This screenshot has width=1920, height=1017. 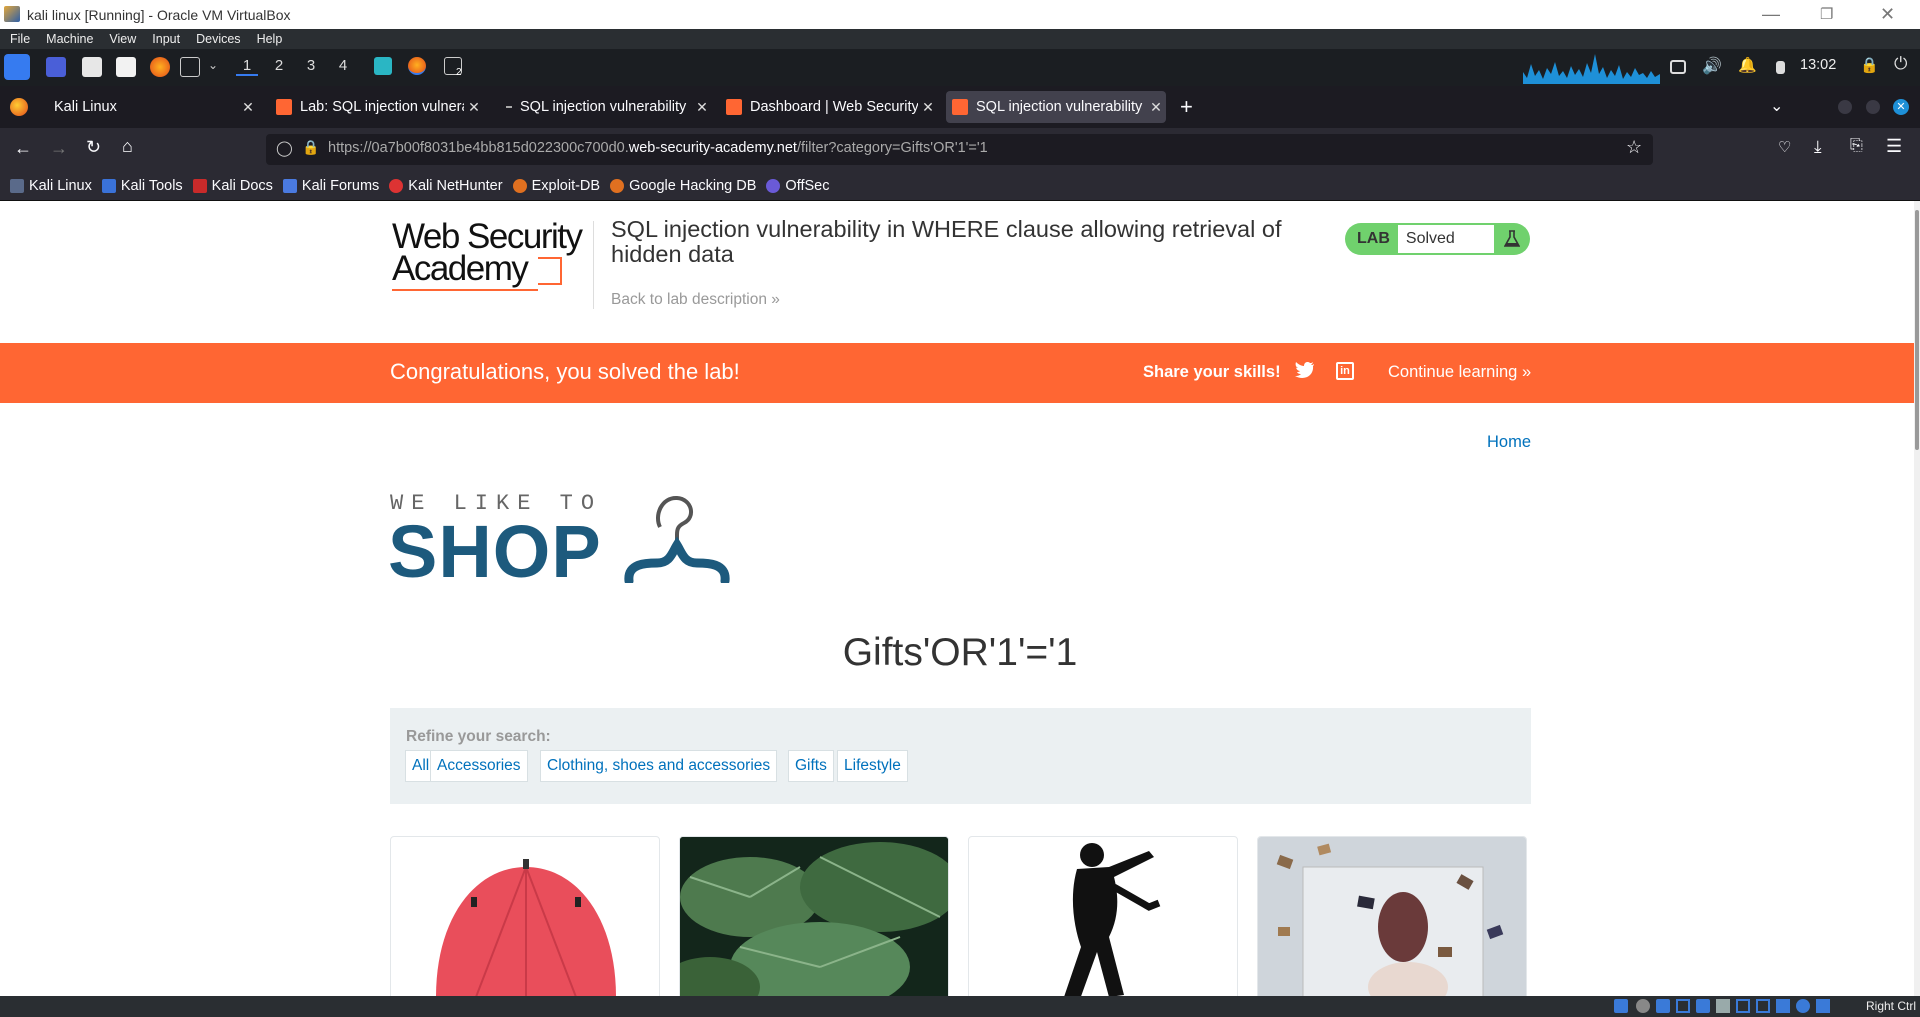 I want to click on bookmark-kali-linux: Kali Linux, so click(x=51, y=186).